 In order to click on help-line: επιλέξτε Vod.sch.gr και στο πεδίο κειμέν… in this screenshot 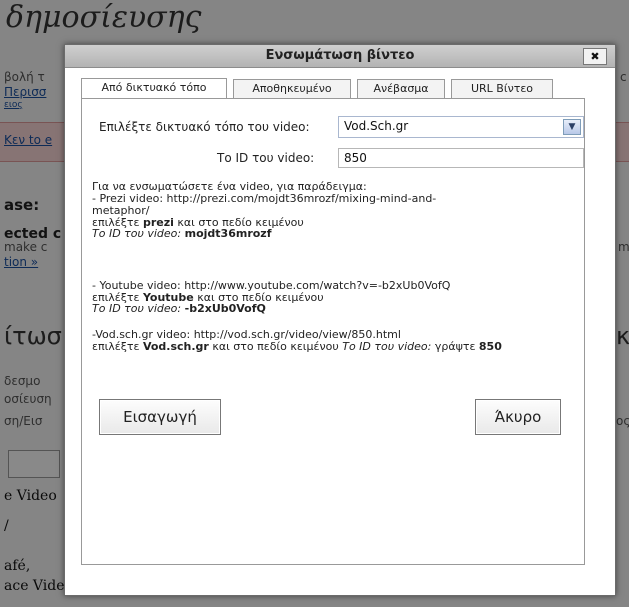, I will do `click(297, 346)`.